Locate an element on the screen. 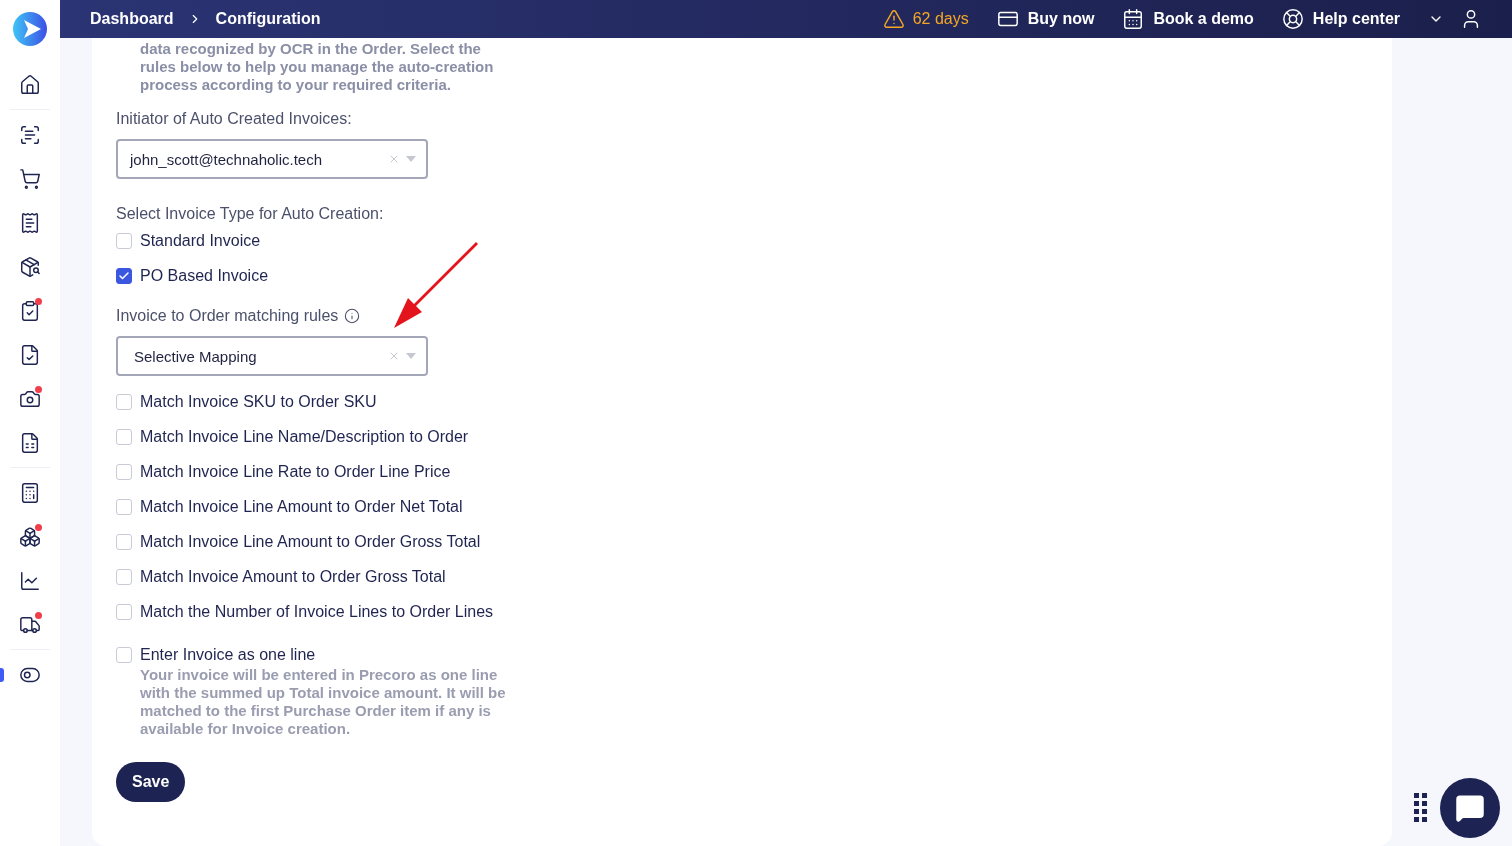  initiator-select: john_scott@technaholic.tech is located at coordinates (272, 159).